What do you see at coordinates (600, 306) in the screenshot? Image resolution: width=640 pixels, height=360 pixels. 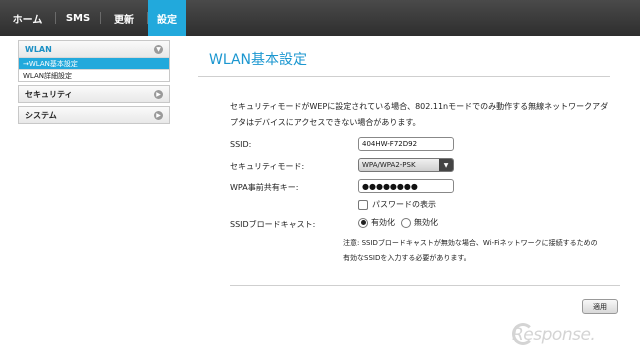 I see `apply-button: 適用` at bounding box center [600, 306].